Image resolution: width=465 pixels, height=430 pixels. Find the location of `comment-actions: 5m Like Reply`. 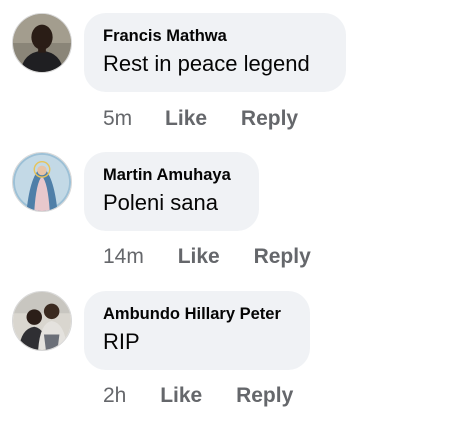

comment-actions: 5m Like Reply is located at coordinates (200, 119).